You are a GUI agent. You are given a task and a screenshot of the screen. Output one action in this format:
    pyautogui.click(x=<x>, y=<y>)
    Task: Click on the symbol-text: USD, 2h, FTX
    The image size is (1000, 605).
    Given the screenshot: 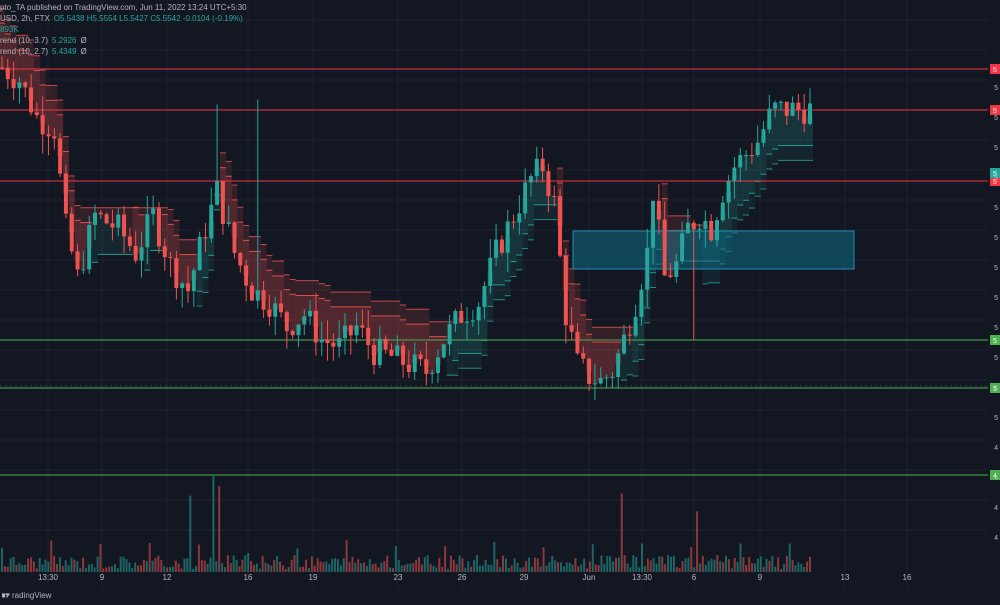 What is the action you would take?
    pyautogui.click(x=25, y=18)
    